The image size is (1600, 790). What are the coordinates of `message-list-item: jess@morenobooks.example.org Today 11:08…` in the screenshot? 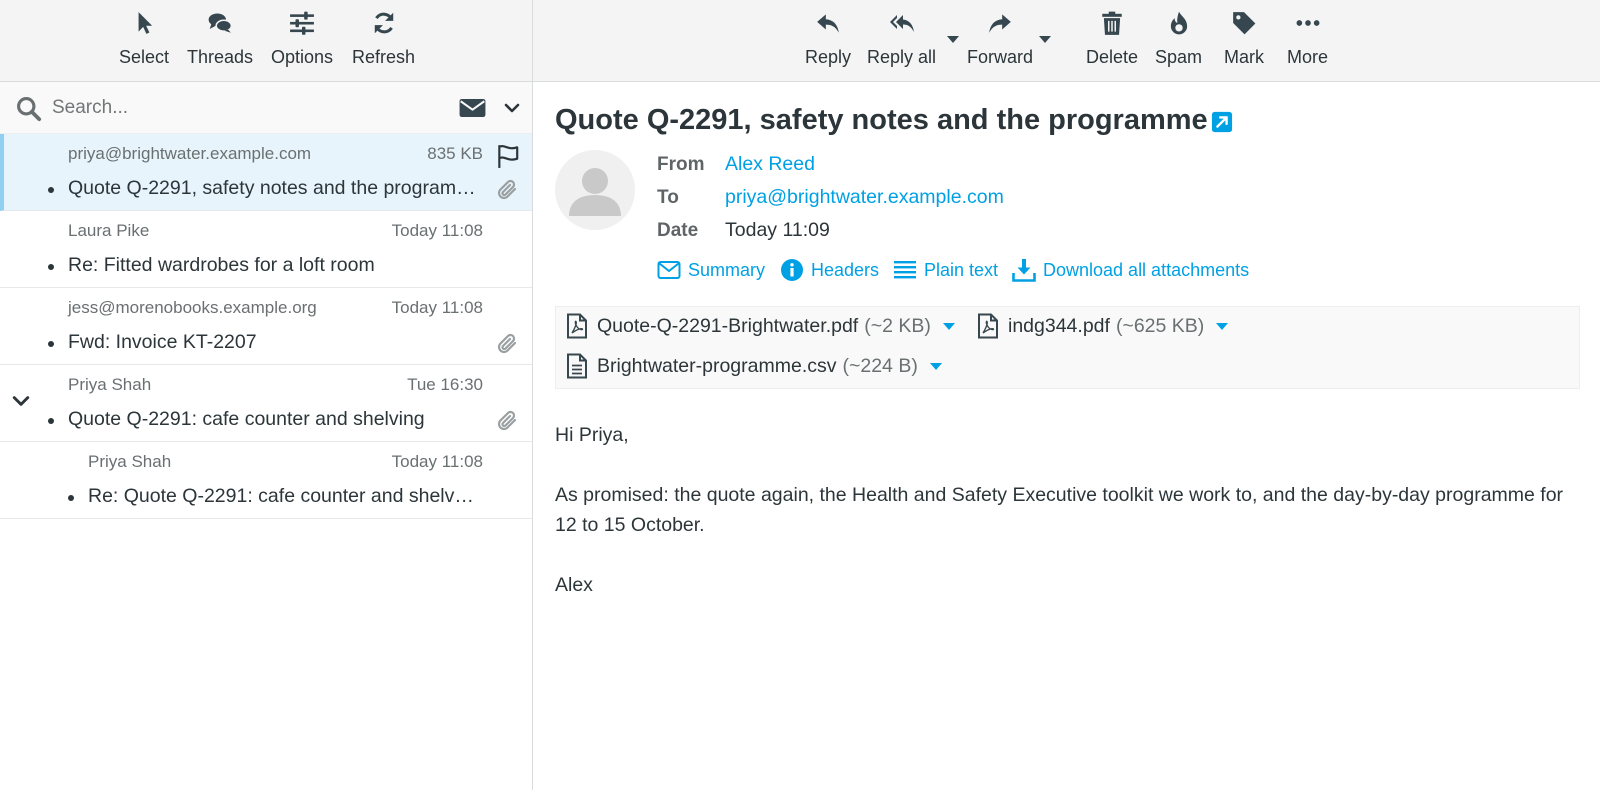 It's located at (266, 326).